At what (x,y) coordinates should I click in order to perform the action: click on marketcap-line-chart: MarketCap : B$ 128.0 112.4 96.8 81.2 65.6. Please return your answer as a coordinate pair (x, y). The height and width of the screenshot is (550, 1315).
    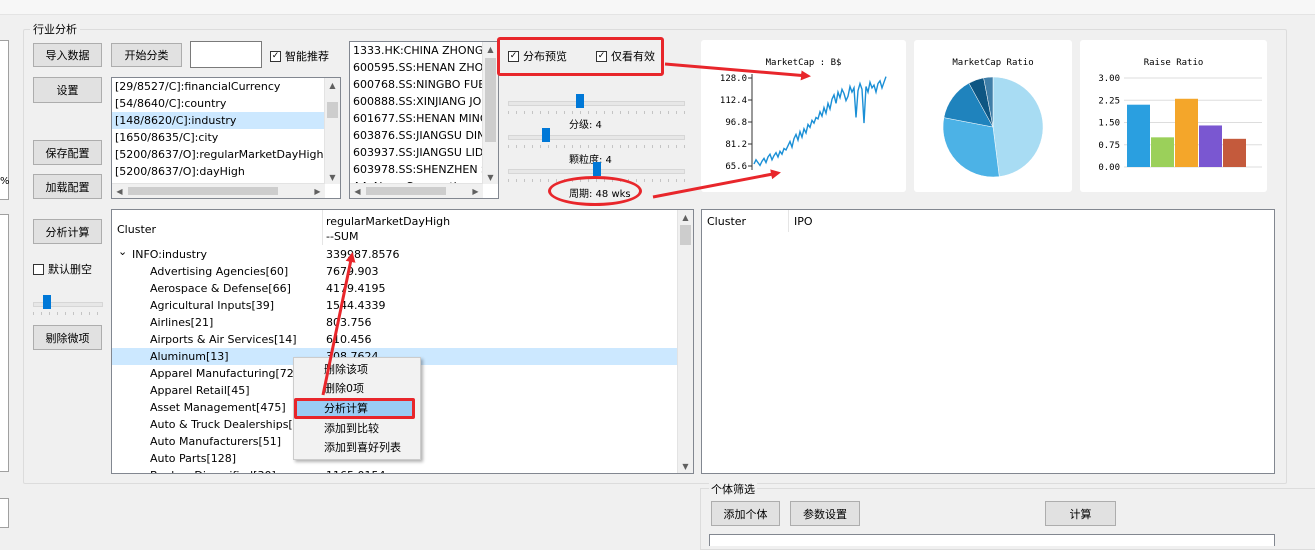
    Looking at the image, I should click on (803, 116).